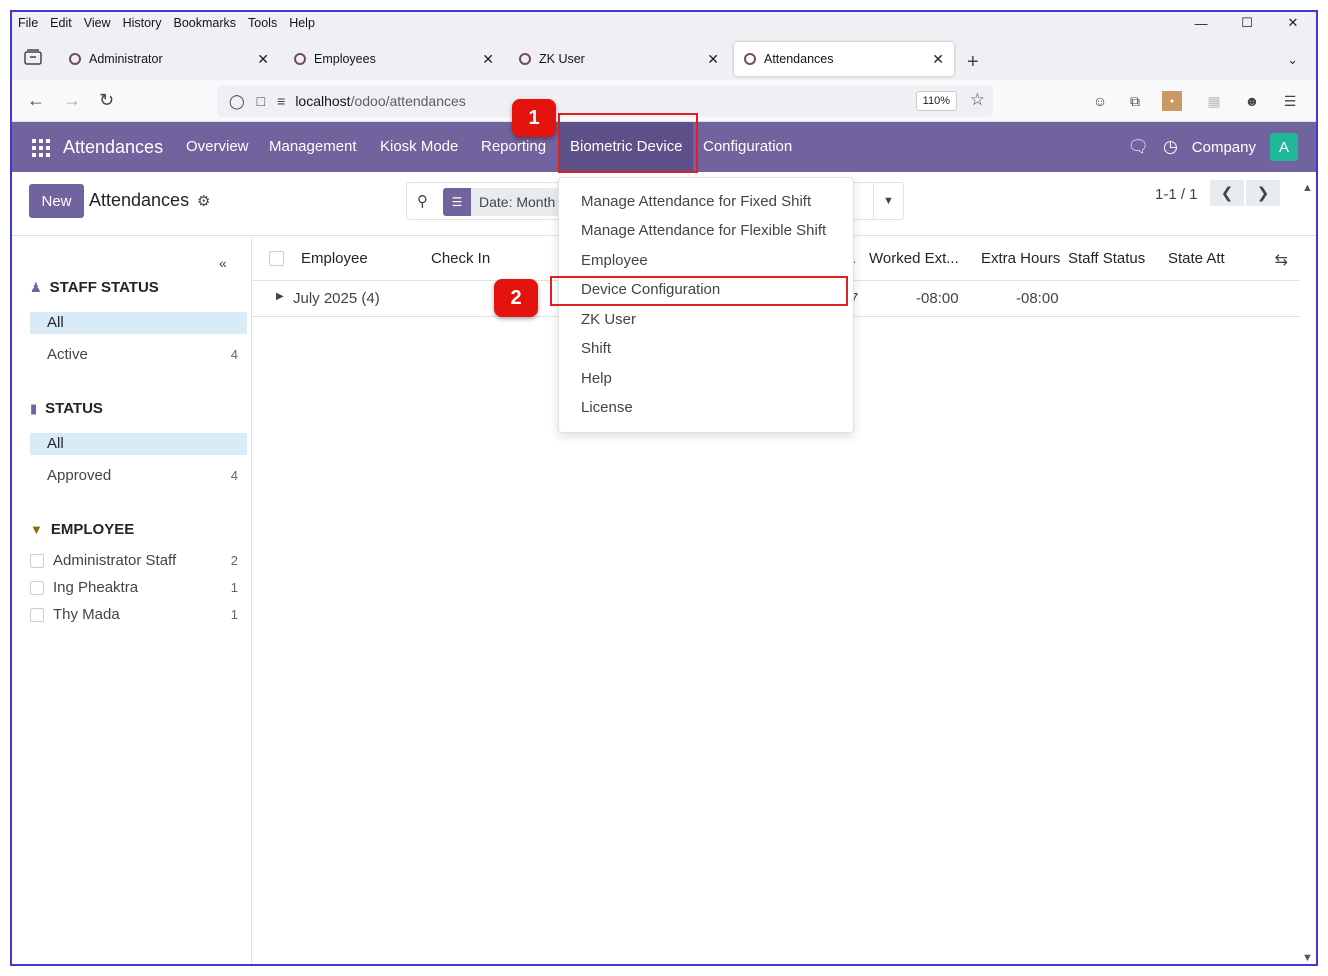 The width and height of the screenshot is (1328, 976). Describe the element at coordinates (302, 23) in the screenshot. I see `menu-help: Help` at that location.